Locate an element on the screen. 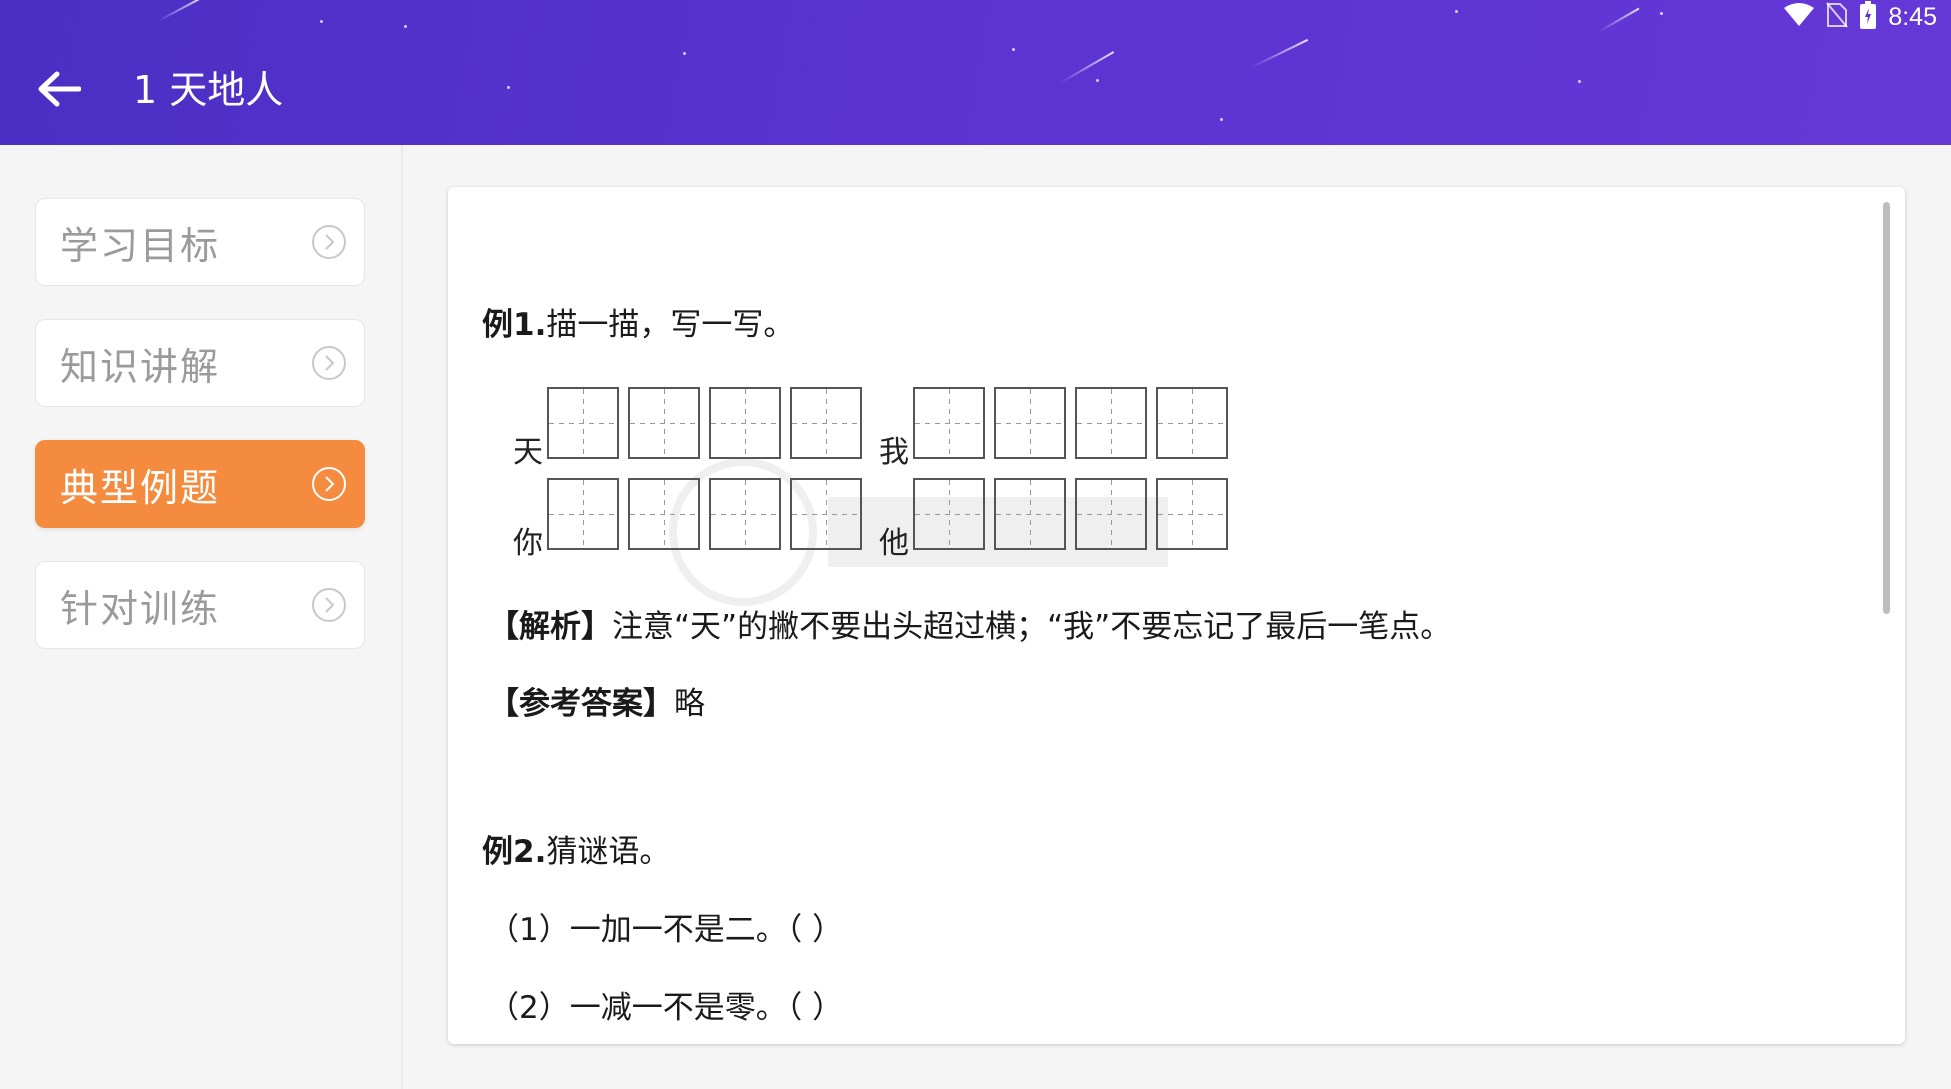 The height and width of the screenshot is (1089, 1951). no-sim-icon is located at coordinates (1837, 17).